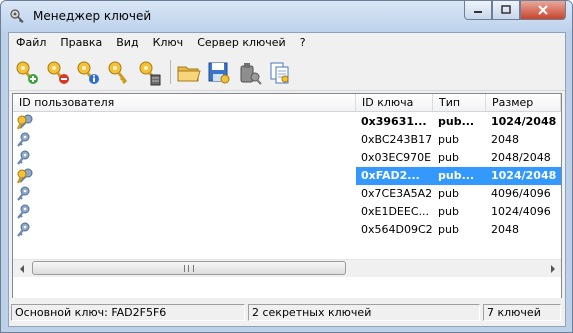 The width and height of the screenshot is (573, 333). I want to click on table-row: 0x564D09C2 pub 2048, so click(287, 230).